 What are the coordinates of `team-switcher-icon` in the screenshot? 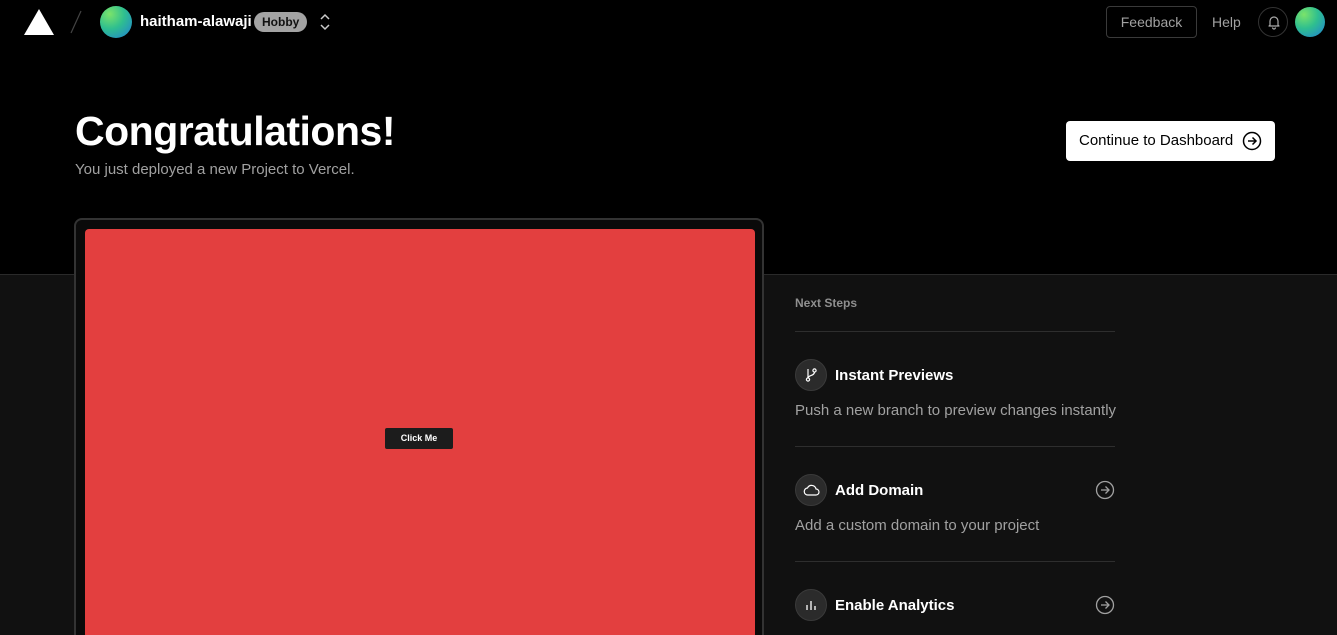 It's located at (325, 22).